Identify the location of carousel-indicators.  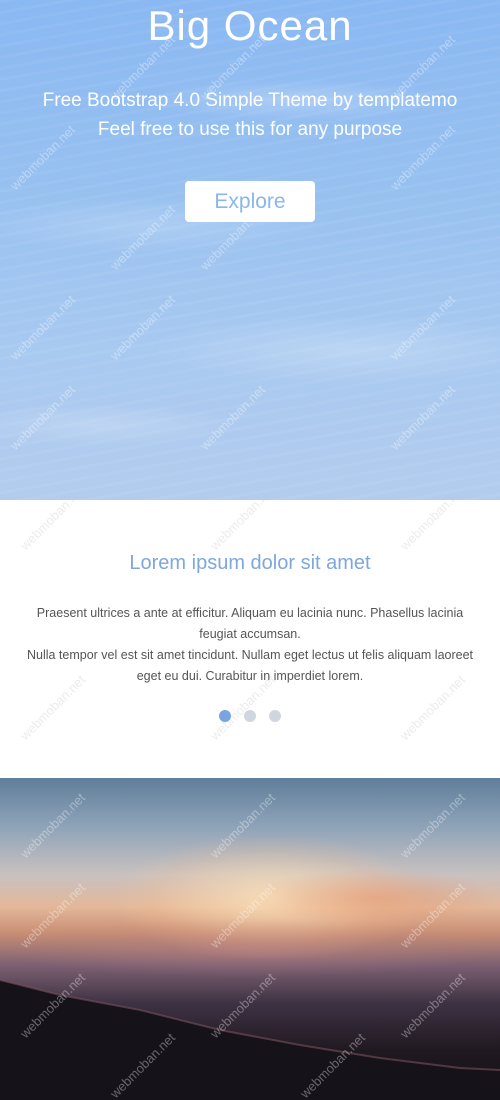
(250, 717).